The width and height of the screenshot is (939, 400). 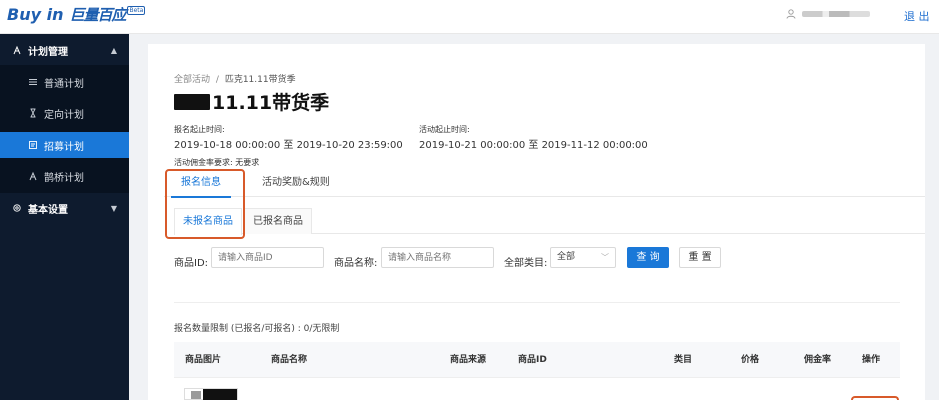 I want to click on section-divider, so click(x=537, y=302).